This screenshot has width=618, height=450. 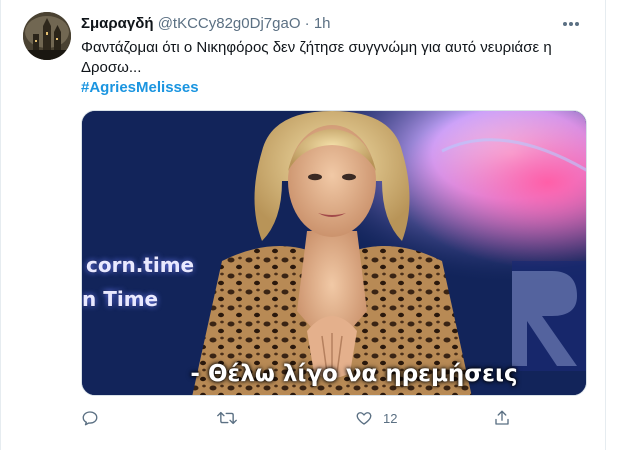 I want to click on retweet-icon, so click(x=227, y=418).